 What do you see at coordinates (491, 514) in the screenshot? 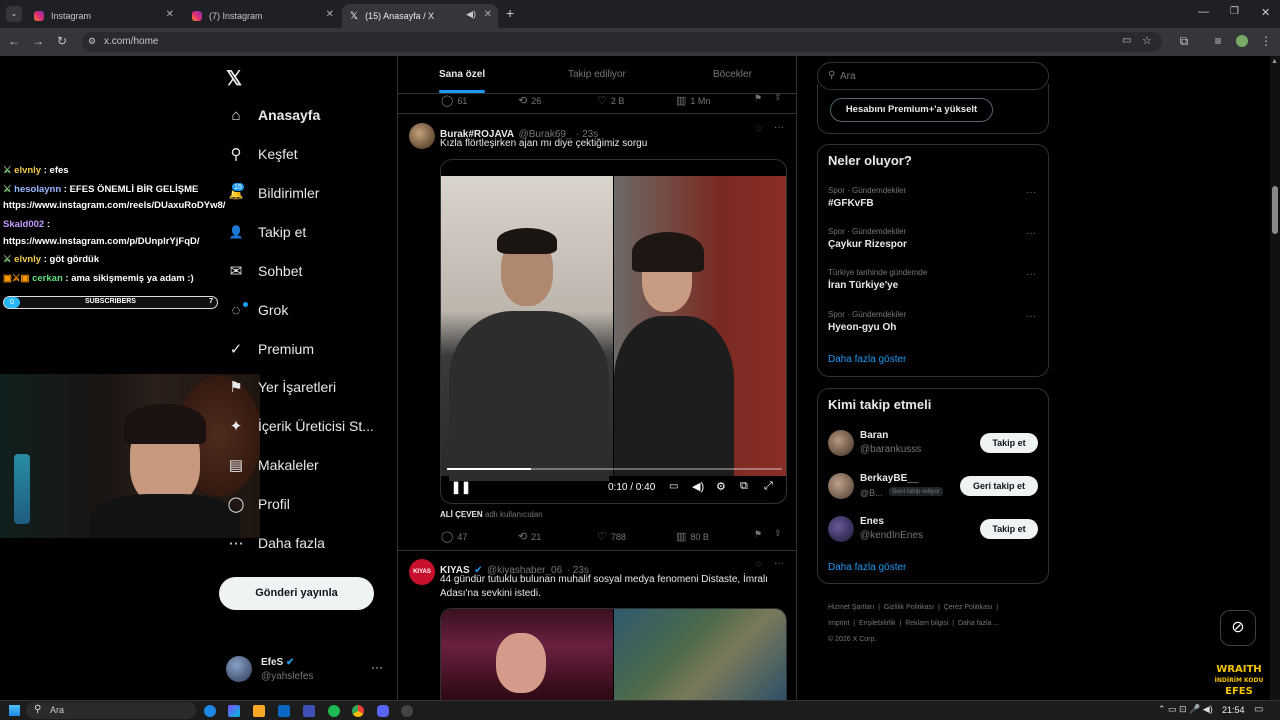
I see `video-attribution: ALİ ÇEVEN adlı kullanıcıdan` at bounding box center [491, 514].